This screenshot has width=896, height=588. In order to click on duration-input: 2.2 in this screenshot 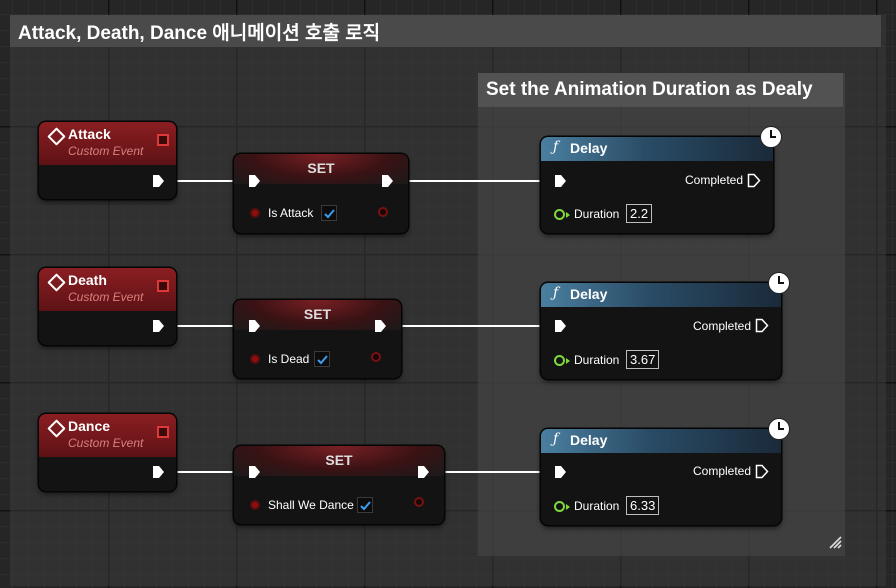, I will do `click(639, 213)`.